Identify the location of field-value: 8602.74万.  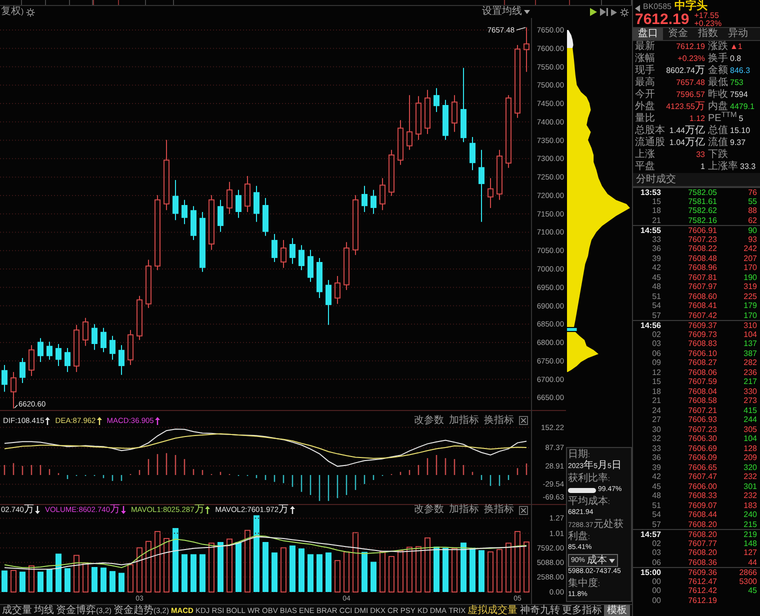
(685, 71).